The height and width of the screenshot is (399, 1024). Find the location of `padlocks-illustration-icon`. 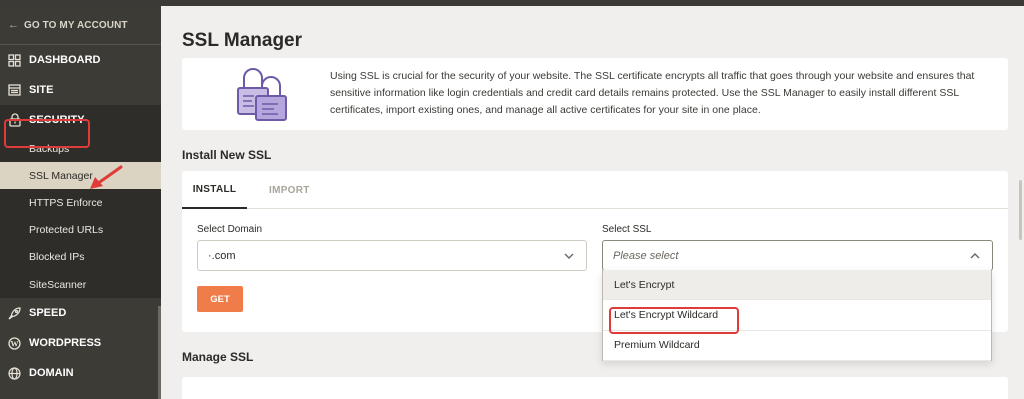

padlocks-illustration-icon is located at coordinates (262, 94).